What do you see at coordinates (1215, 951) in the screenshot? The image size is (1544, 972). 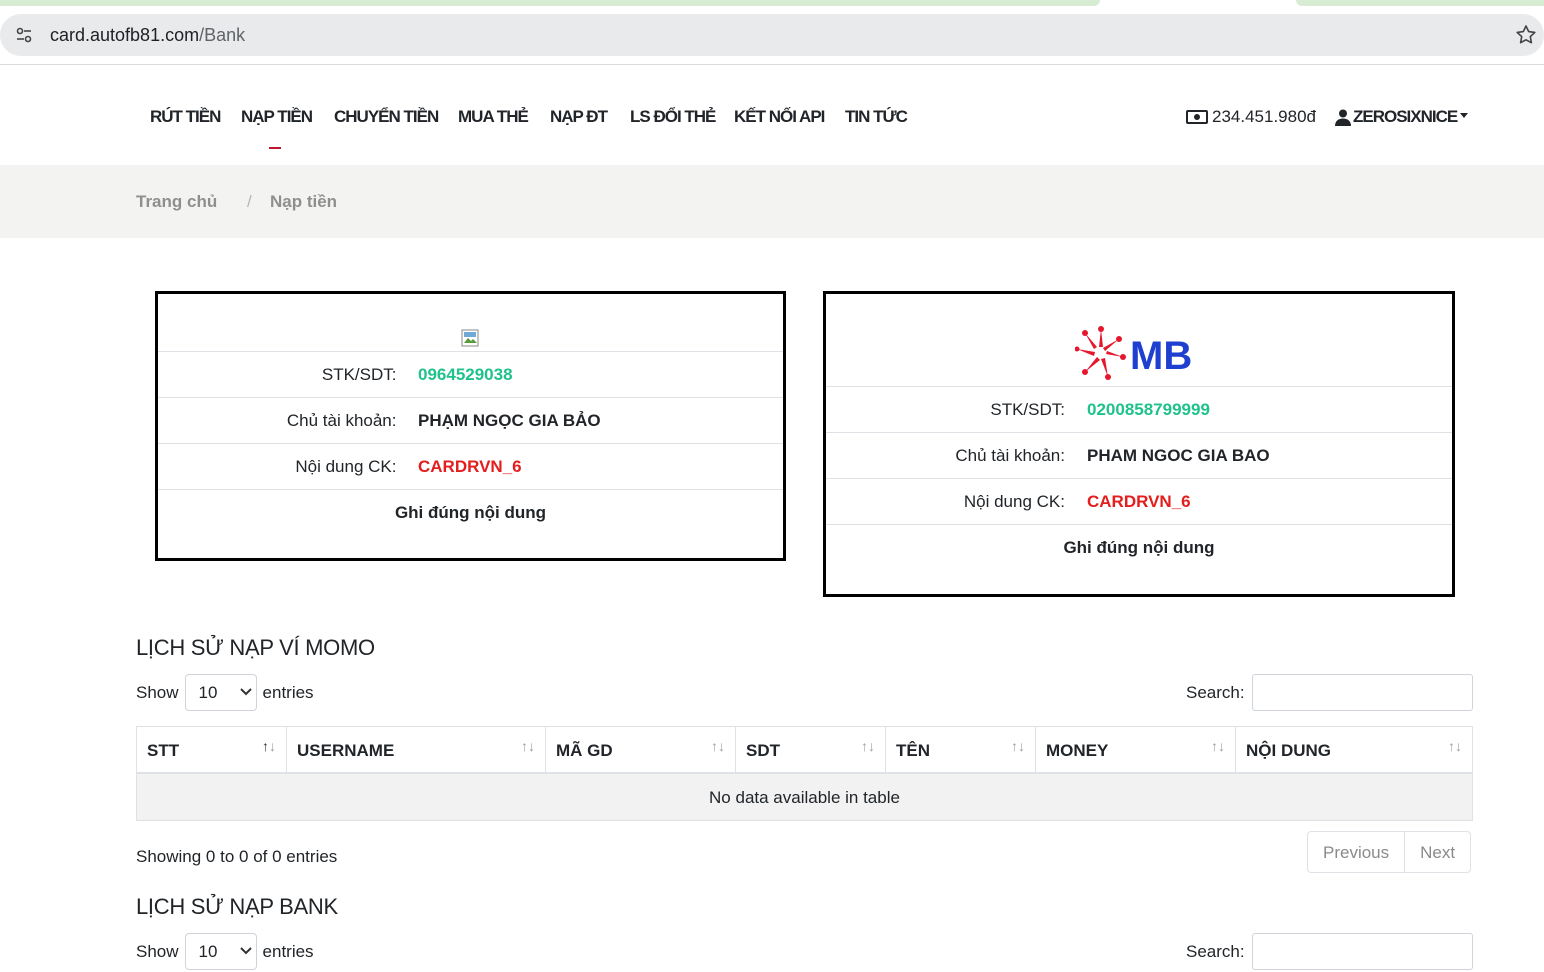 I see `bank-search-label: Search:` at bounding box center [1215, 951].